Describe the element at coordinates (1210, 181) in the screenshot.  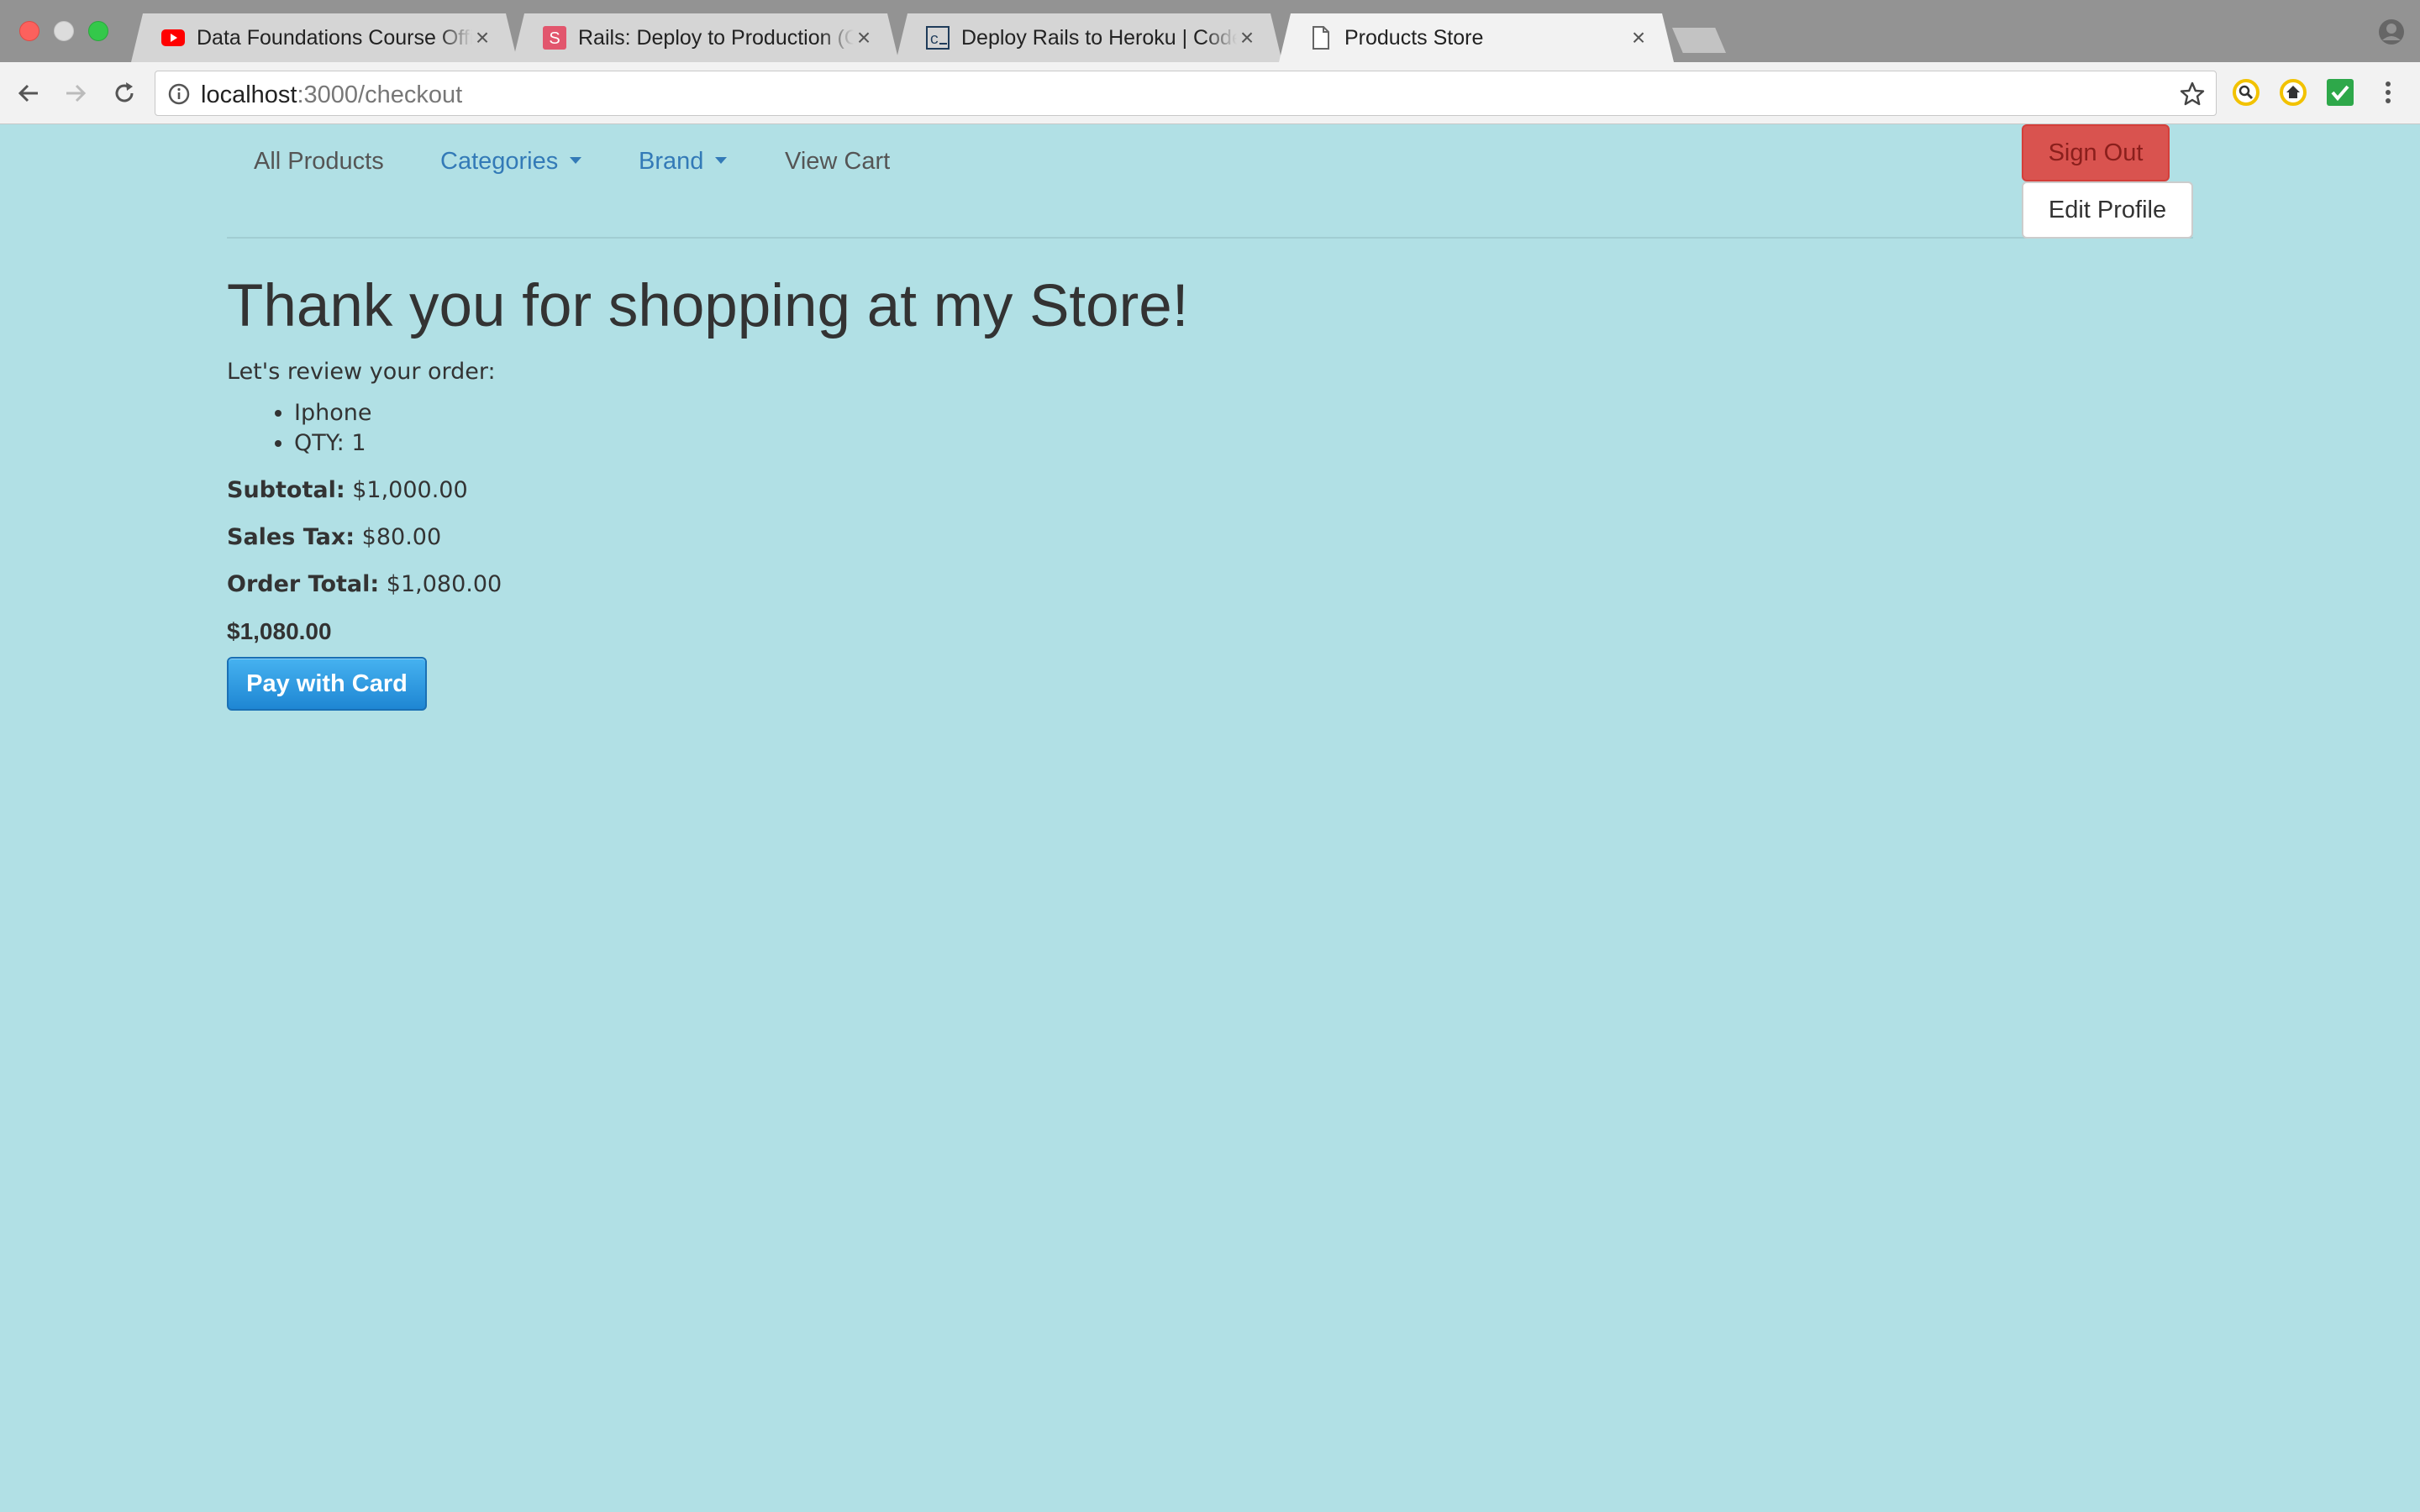
I see `site-navbar: All Products Categories Brand View Cart` at that location.